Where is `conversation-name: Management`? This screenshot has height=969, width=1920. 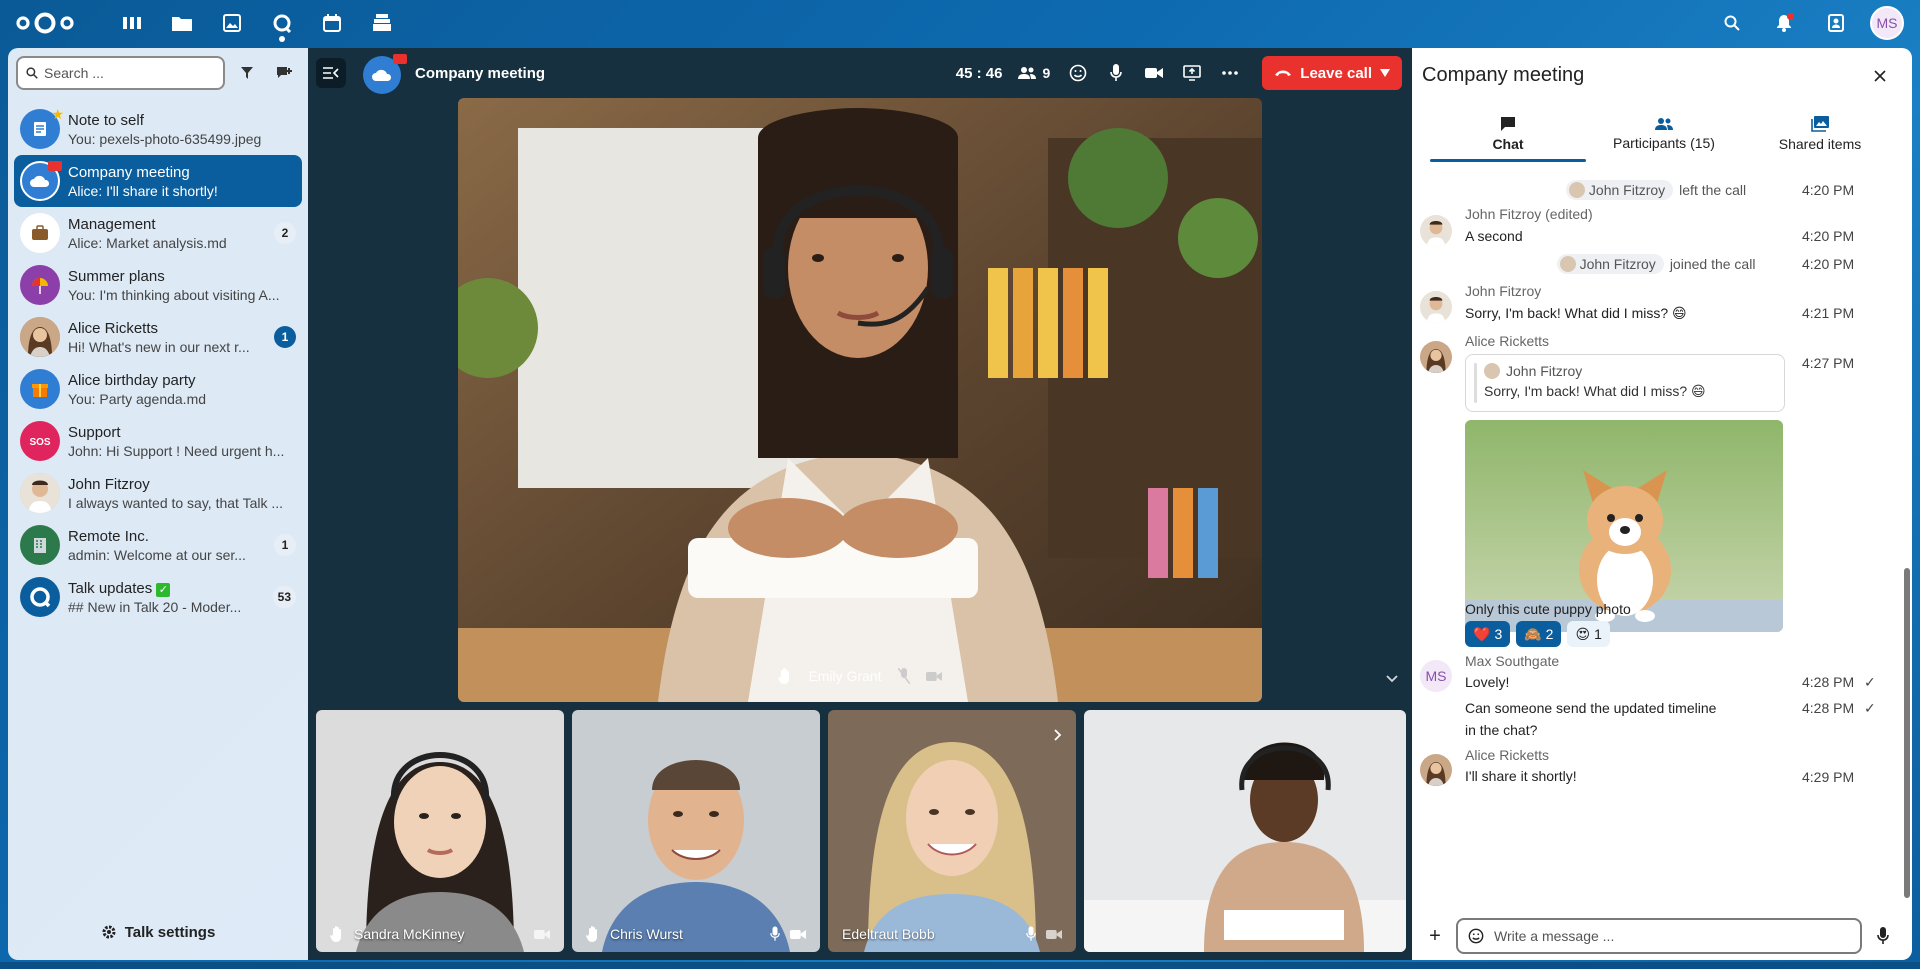
conversation-name: Management is located at coordinates (112, 224).